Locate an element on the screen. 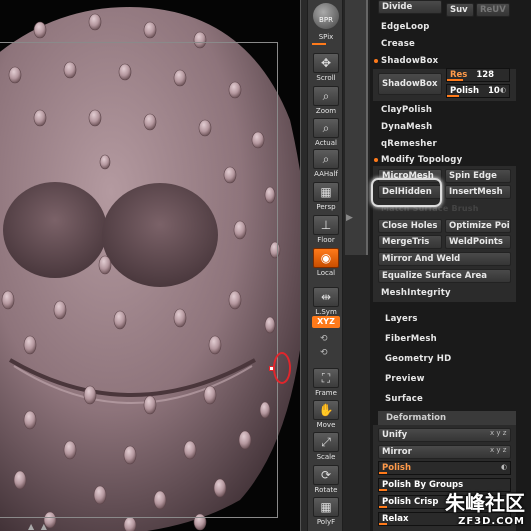 The image size is (531, 531). shelf-button-label: Frame is located at coordinates (326, 393).